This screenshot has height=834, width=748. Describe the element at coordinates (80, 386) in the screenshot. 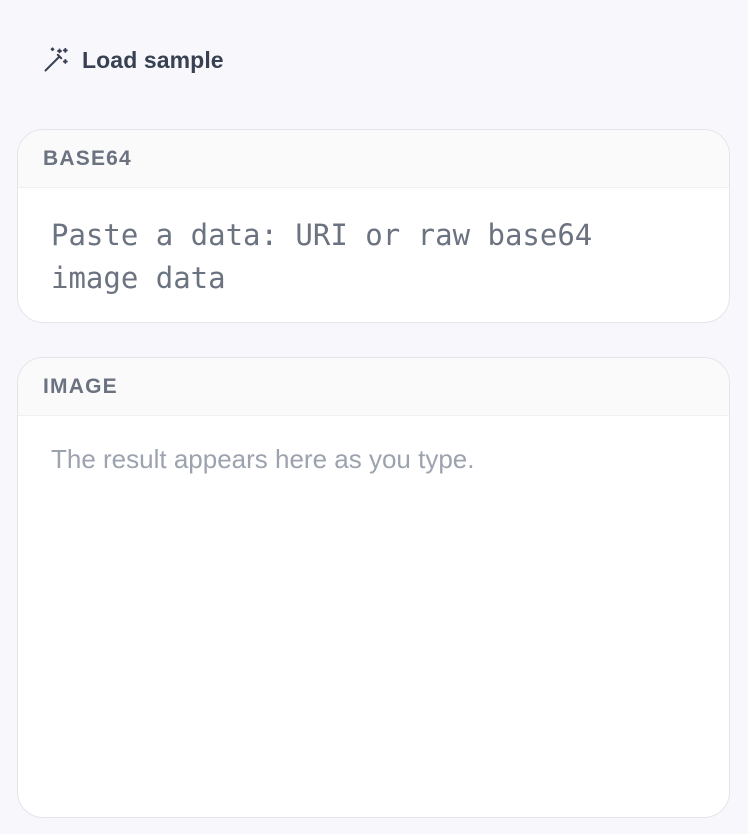

I see `image-panel-title: IMAGE` at that location.